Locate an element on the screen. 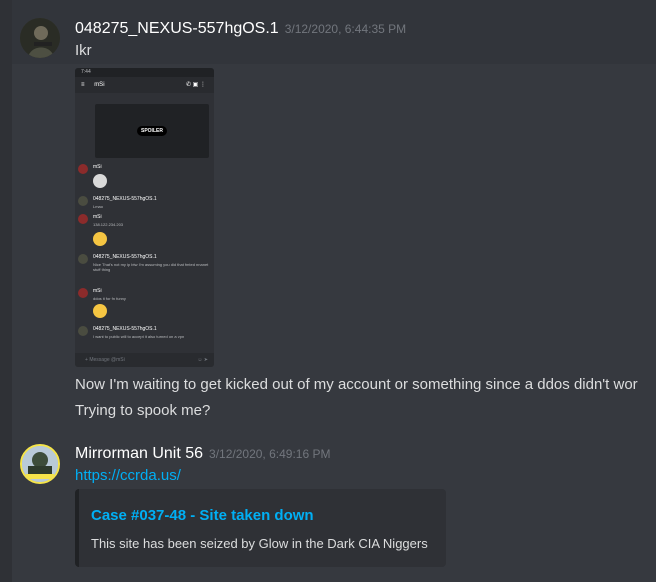  embed-title: Case #037-48 - Site taken down is located at coordinates (202, 515).